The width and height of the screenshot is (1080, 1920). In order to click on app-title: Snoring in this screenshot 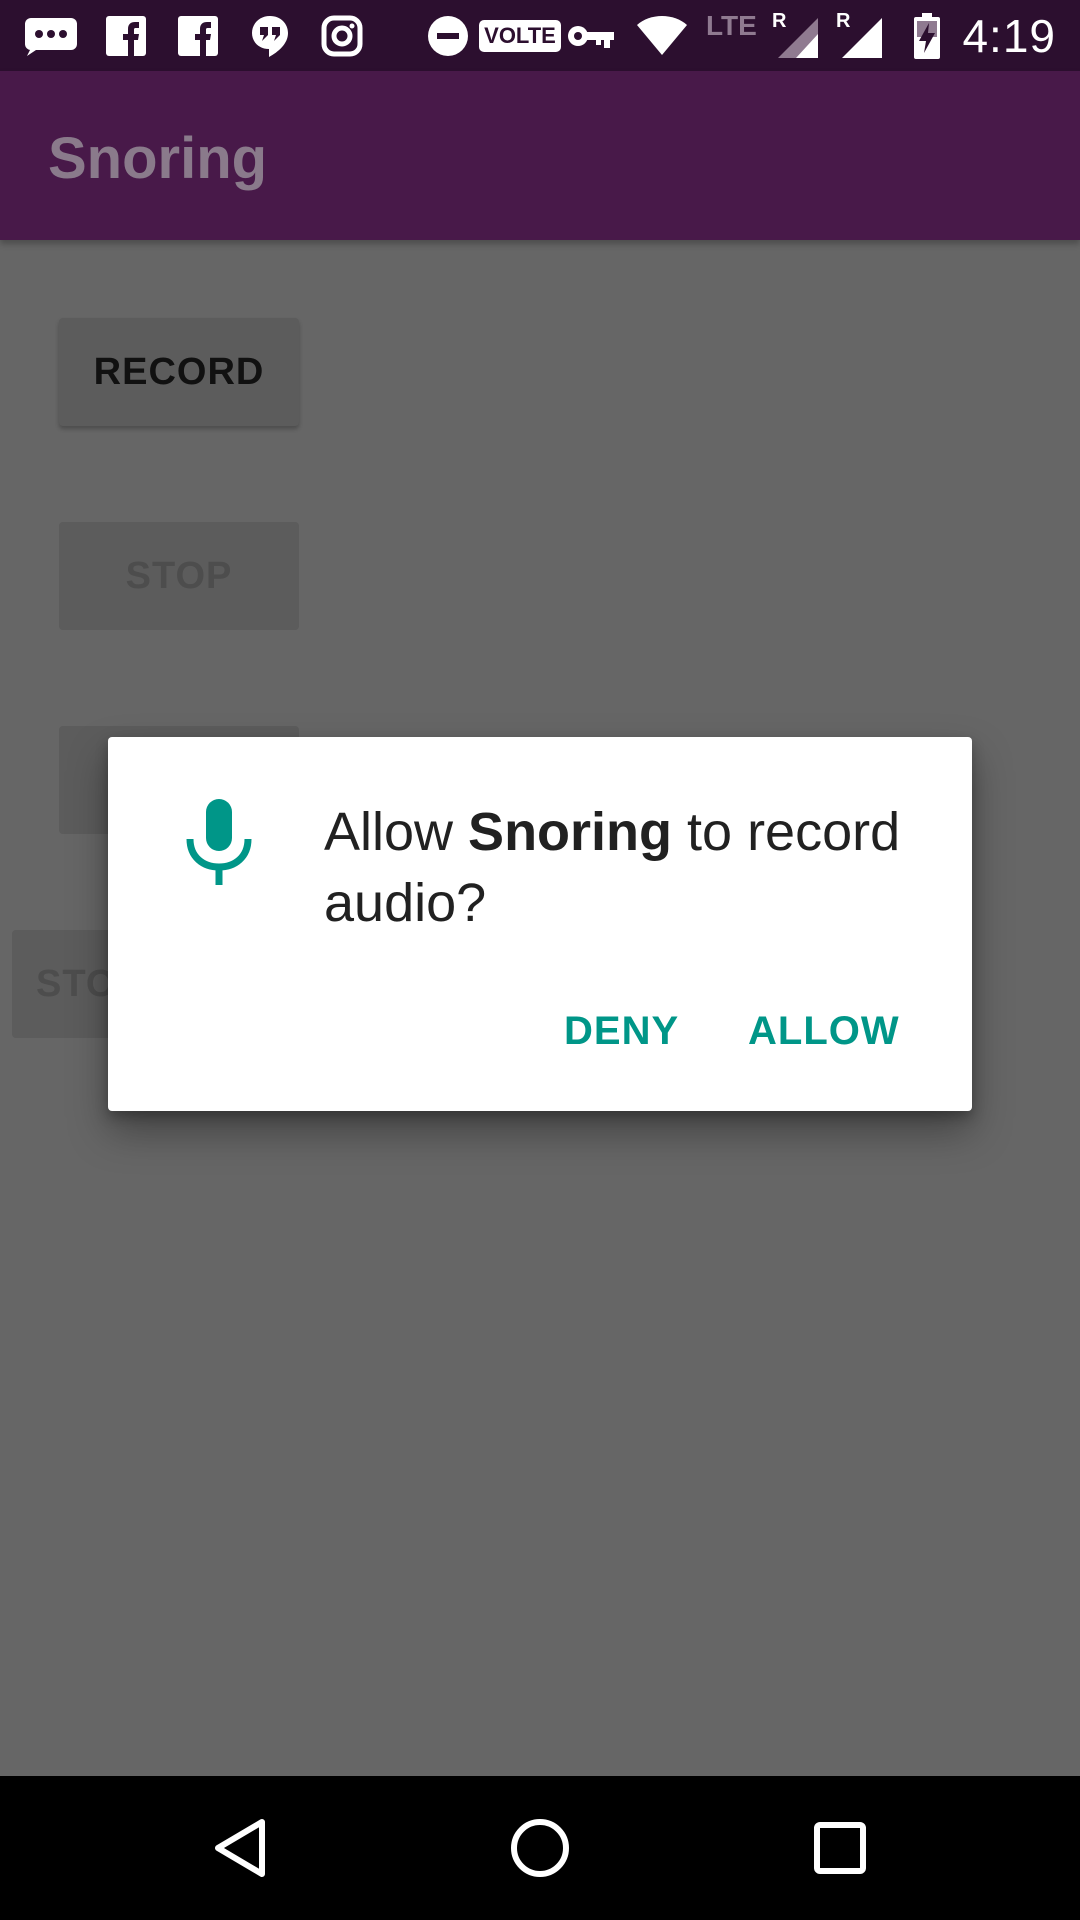, I will do `click(158, 158)`.